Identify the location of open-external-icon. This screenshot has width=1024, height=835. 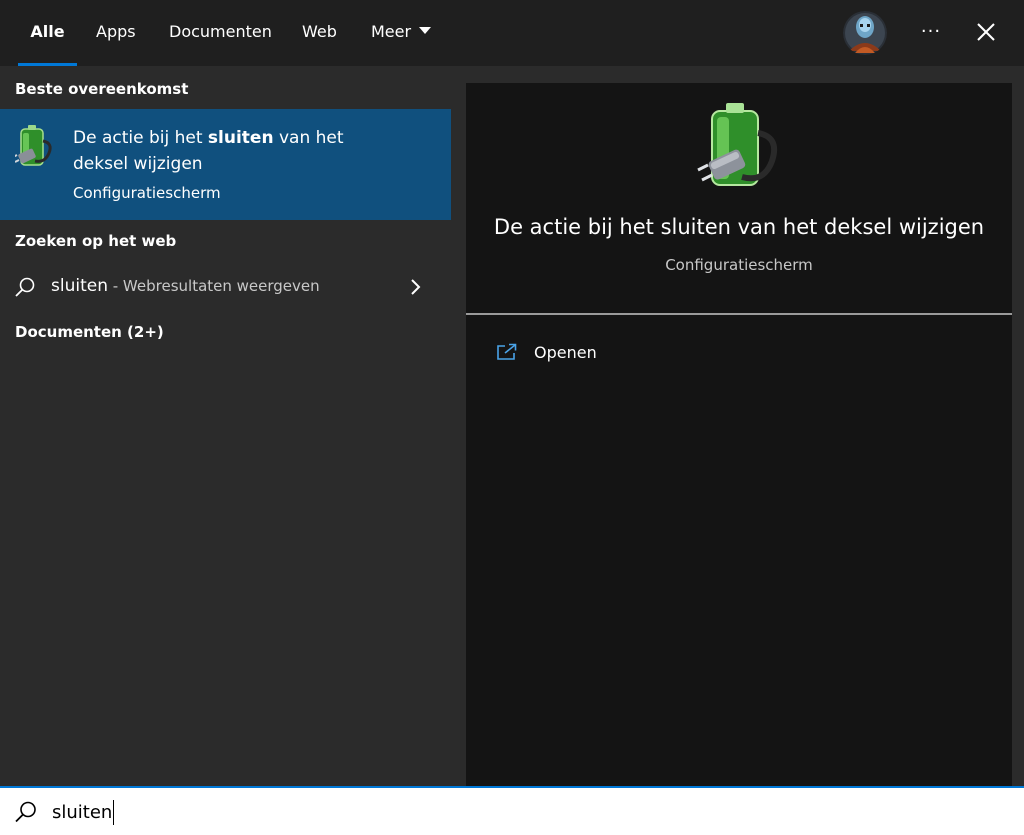
(507, 351).